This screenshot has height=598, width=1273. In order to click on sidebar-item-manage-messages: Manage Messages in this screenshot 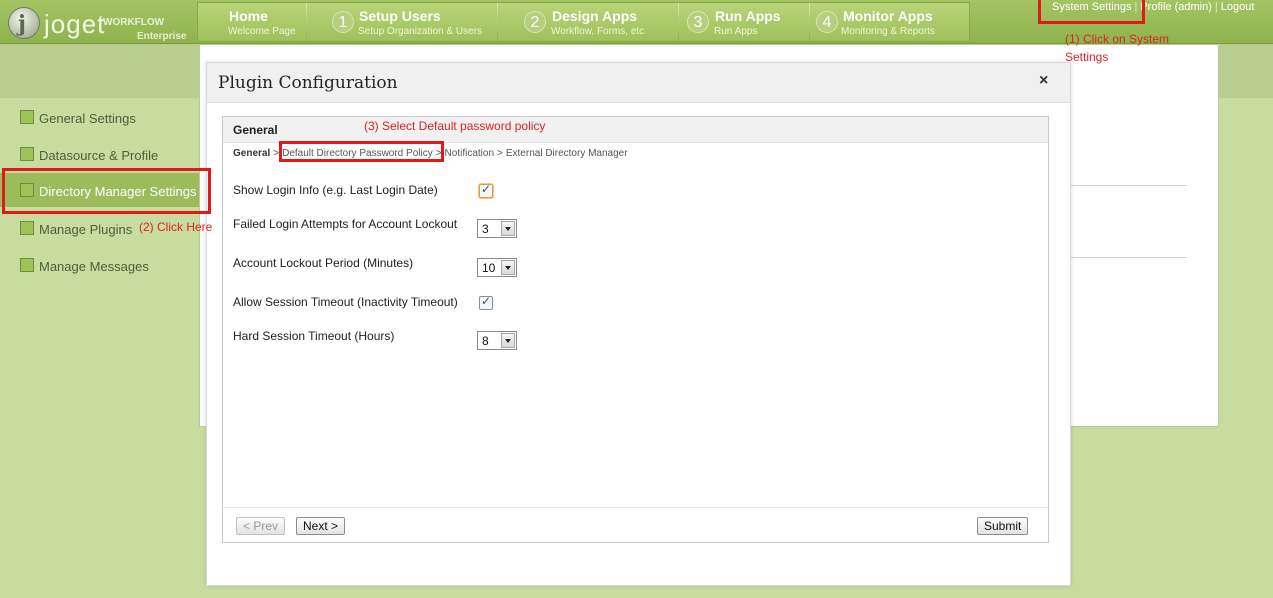, I will do `click(99, 265)`.